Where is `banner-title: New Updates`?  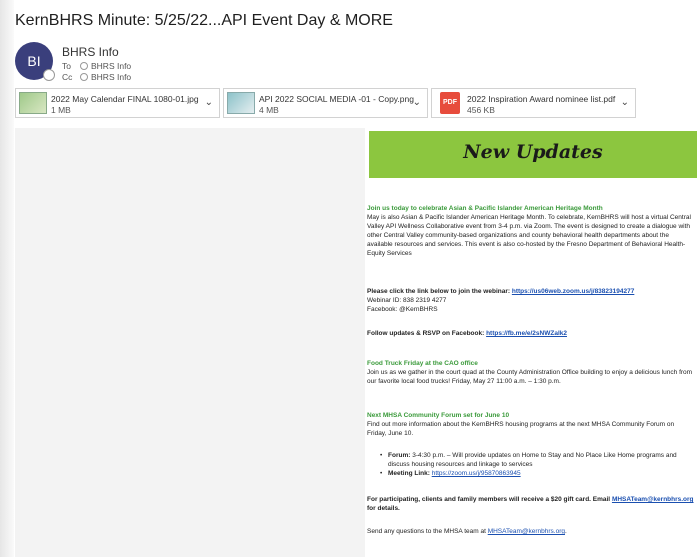 banner-title: New Updates is located at coordinates (533, 152).